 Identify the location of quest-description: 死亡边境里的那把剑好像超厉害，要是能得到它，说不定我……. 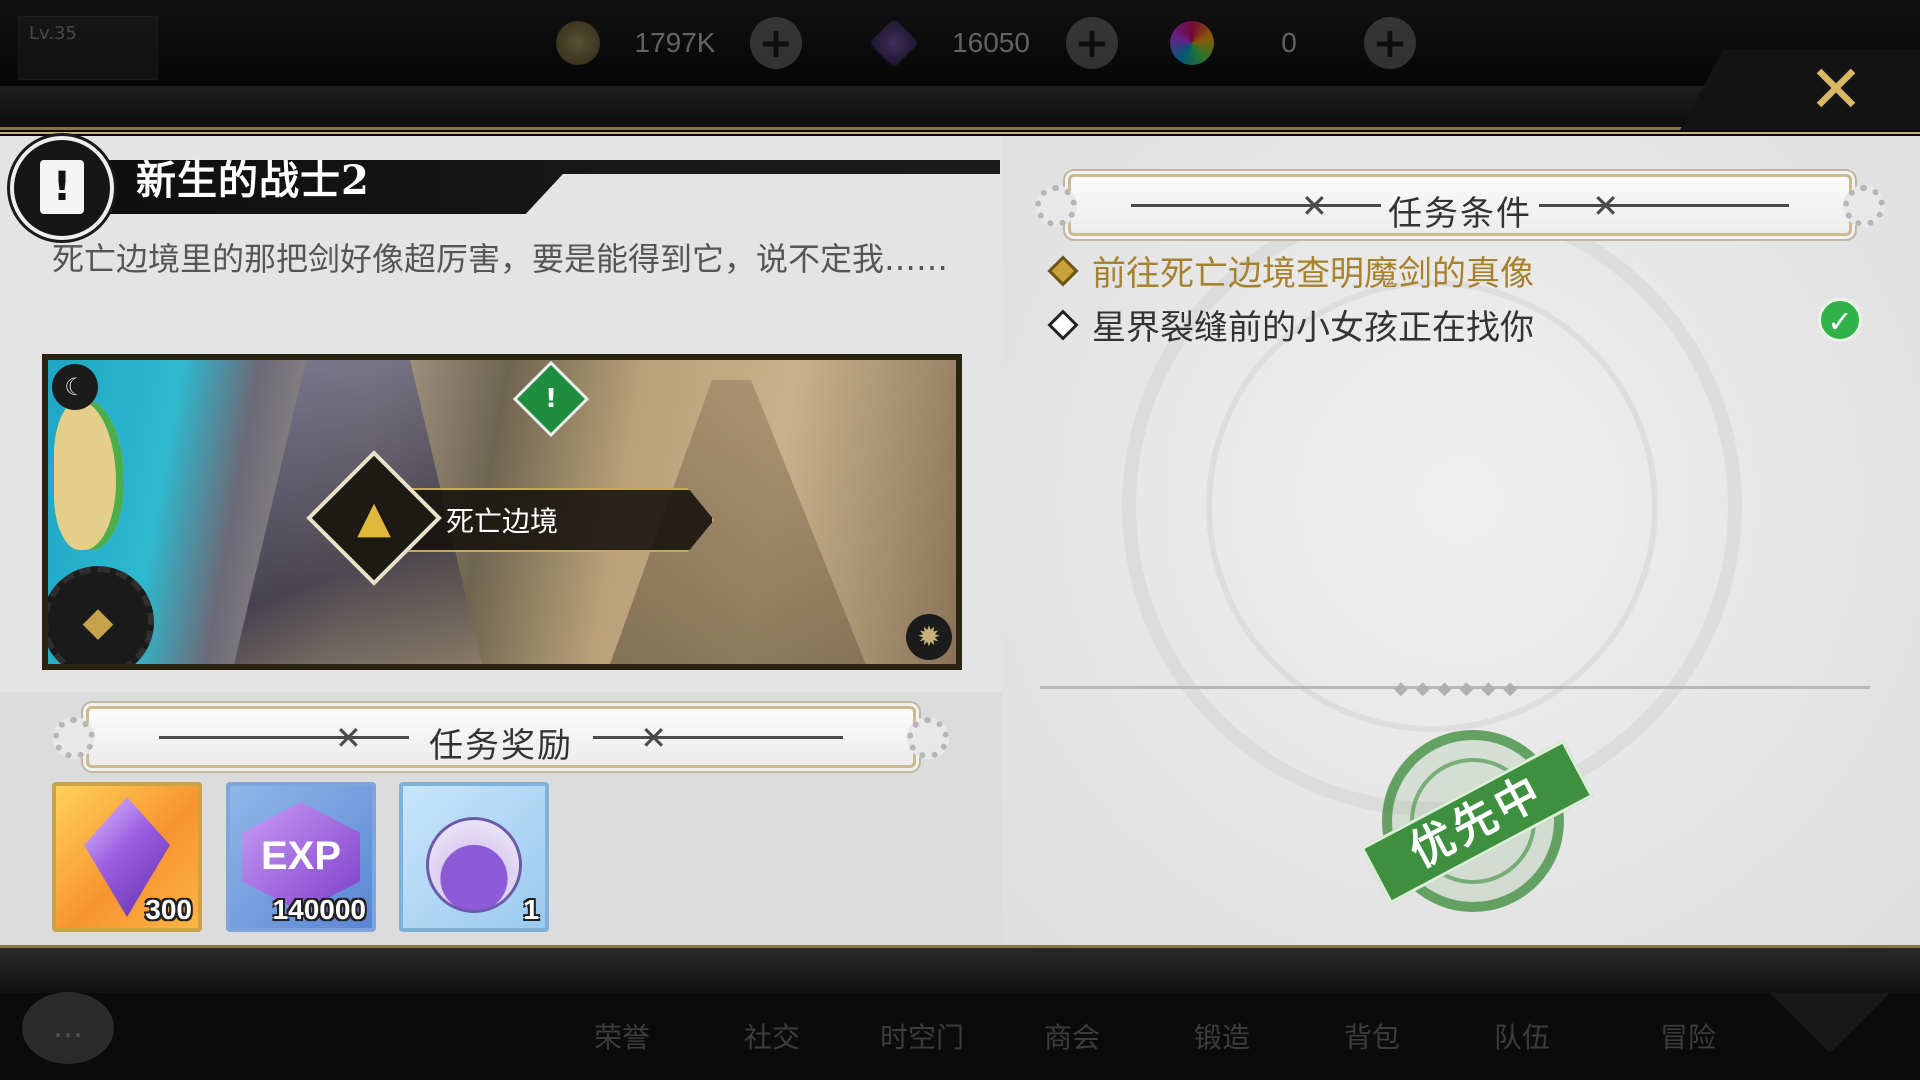
(500, 259).